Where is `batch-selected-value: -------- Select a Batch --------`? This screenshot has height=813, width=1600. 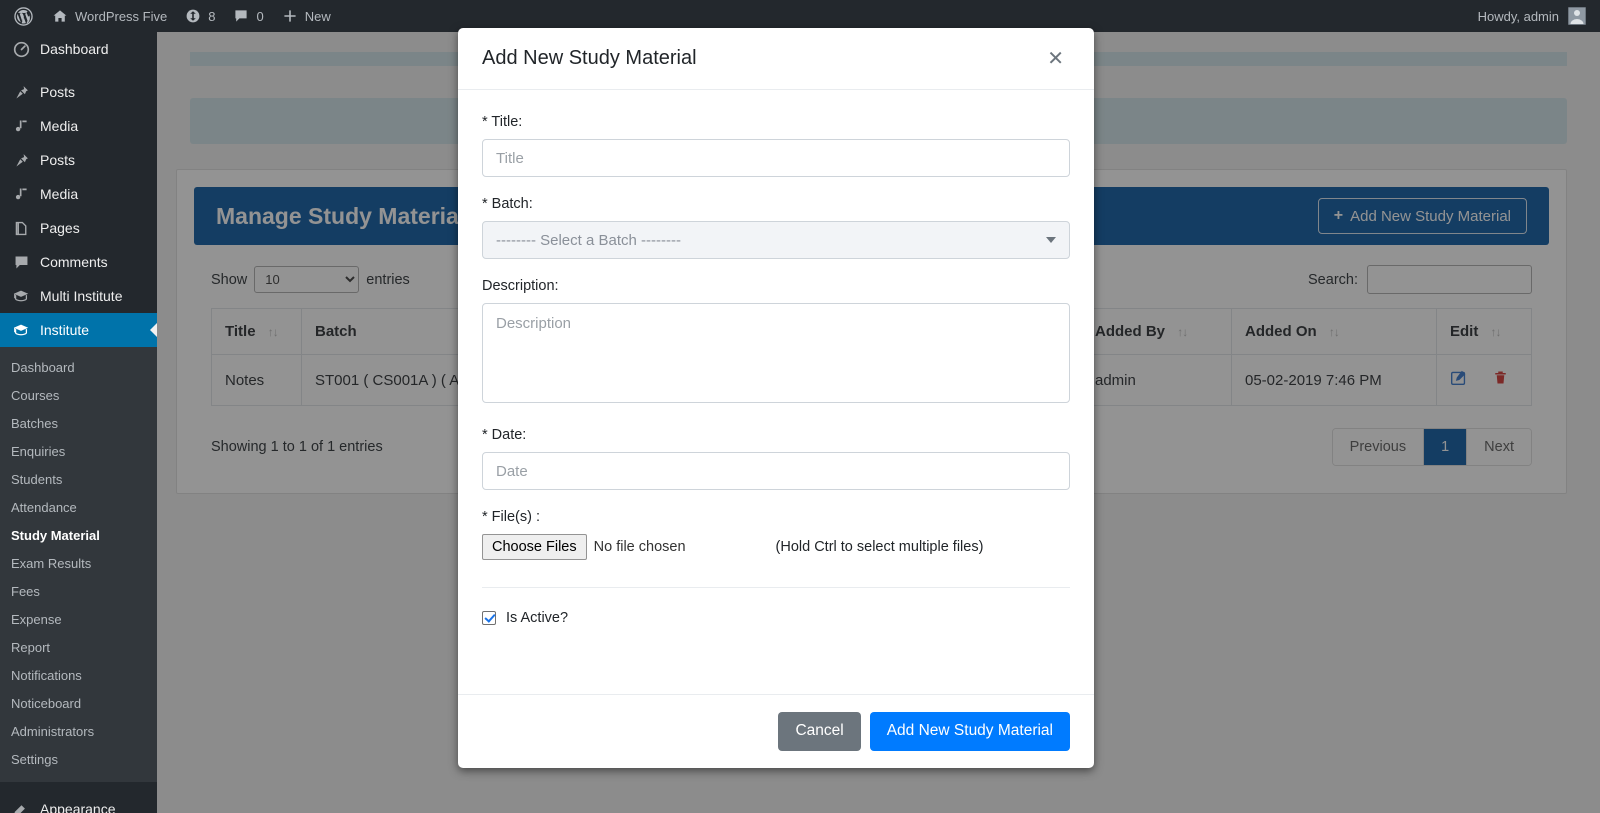 batch-selected-value: -------- Select a Batch -------- is located at coordinates (588, 240).